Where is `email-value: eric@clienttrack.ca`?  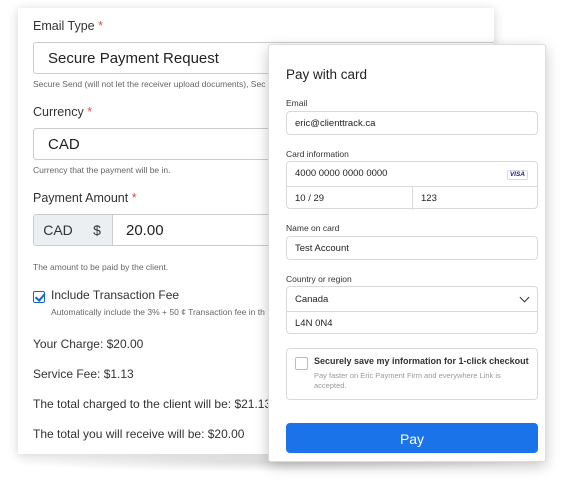
email-value: eric@clienttrack.ca is located at coordinates (335, 123).